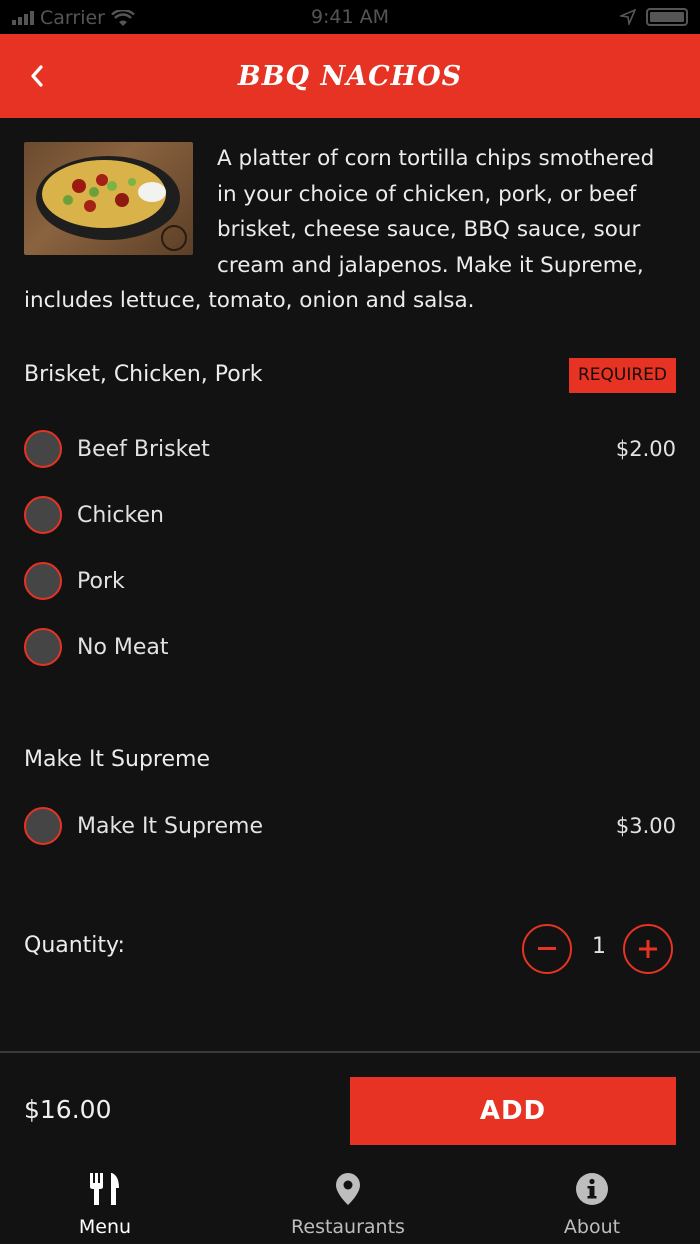 This screenshot has width=700, height=1244. What do you see at coordinates (350, 449) in the screenshot?
I see `option-beef-brisket: Beef Brisket $2.00` at bounding box center [350, 449].